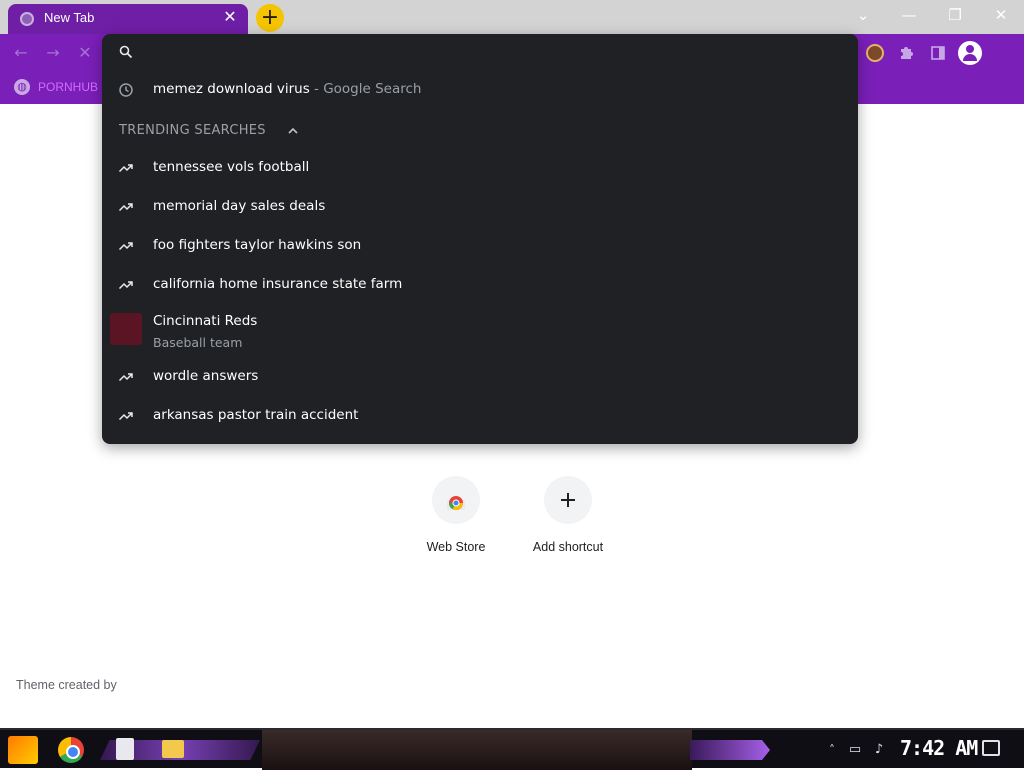  I want to click on suggestion-trending: wordle answers, so click(480, 376).